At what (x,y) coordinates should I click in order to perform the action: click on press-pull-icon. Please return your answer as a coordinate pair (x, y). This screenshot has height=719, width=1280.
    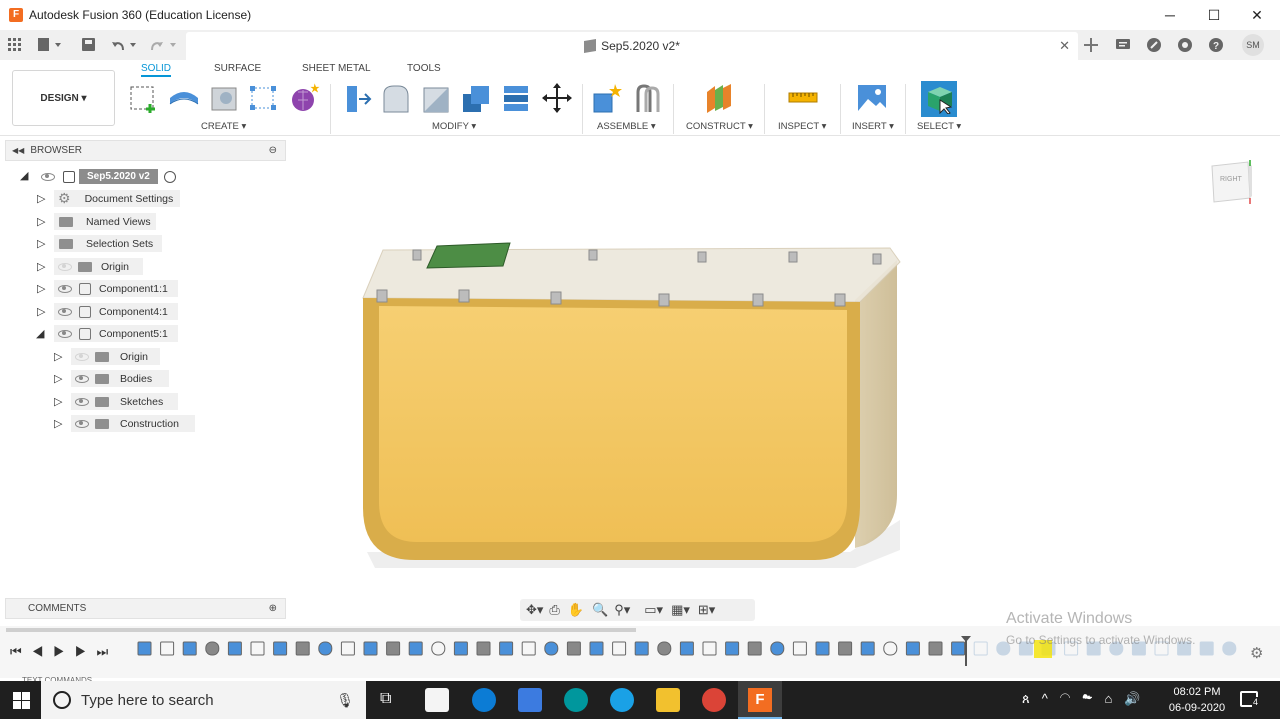
    Looking at the image, I should click on (357, 98).